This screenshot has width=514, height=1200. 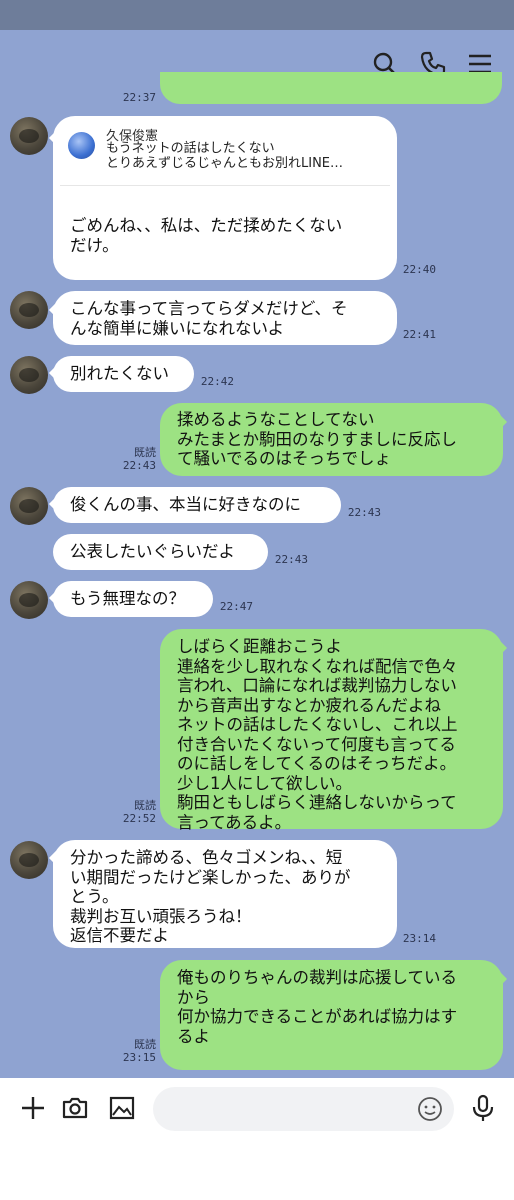 I want to click on message-bubble: もう無理なの？, so click(x=133, y=599).